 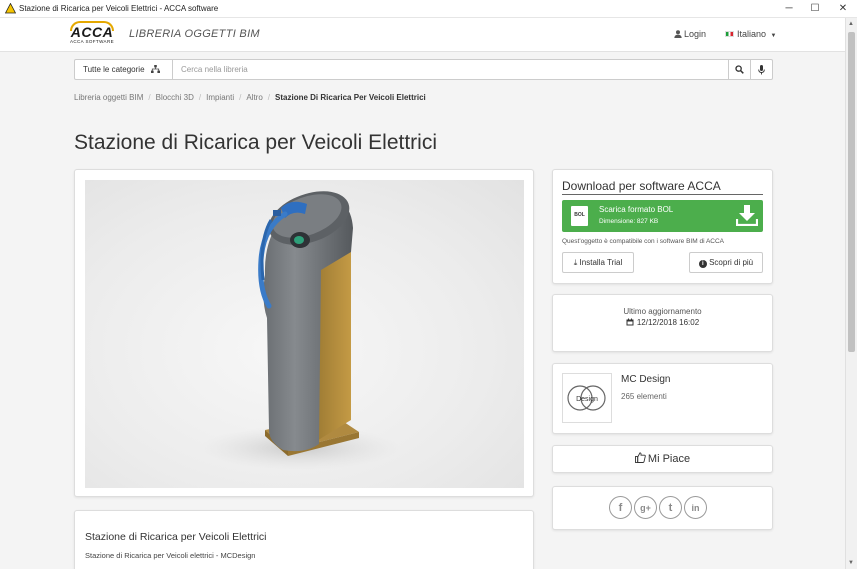 What do you see at coordinates (636, 209) in the screenshot?
I see `download-button-label: Scarica formato BOL` at bounding box center [636, 209].